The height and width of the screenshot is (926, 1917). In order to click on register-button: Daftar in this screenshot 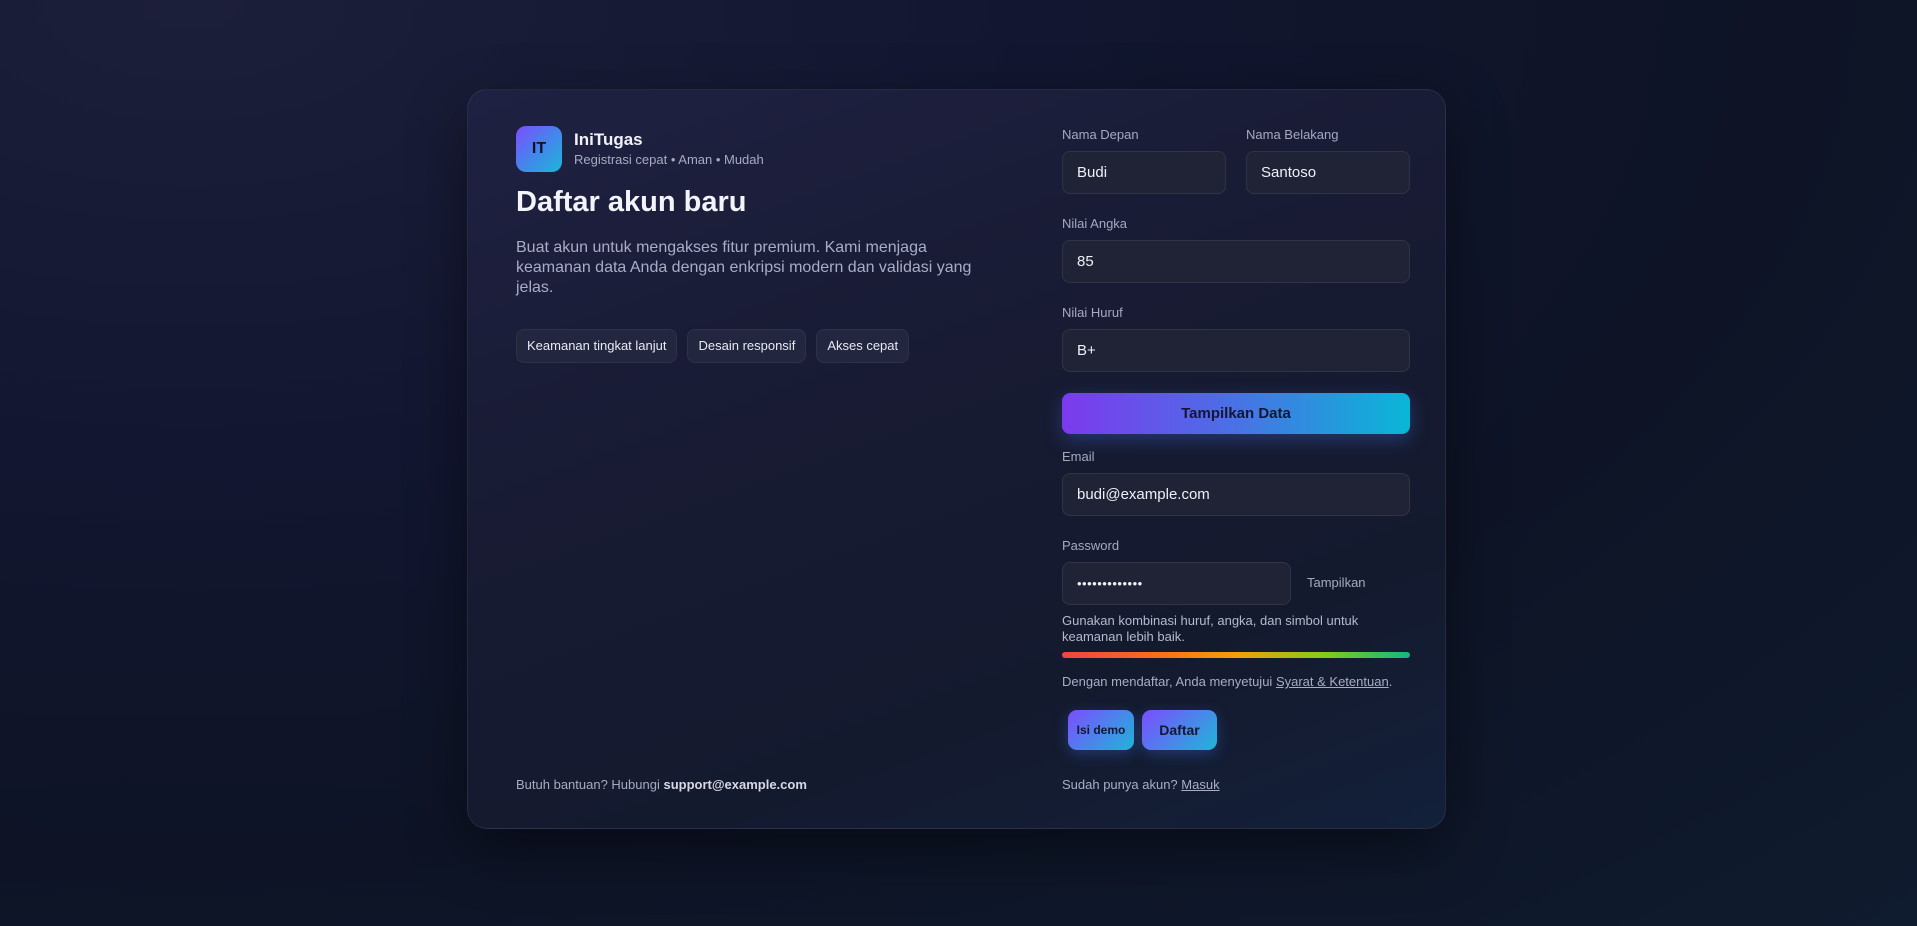, I will do `click(1179, 730)`.